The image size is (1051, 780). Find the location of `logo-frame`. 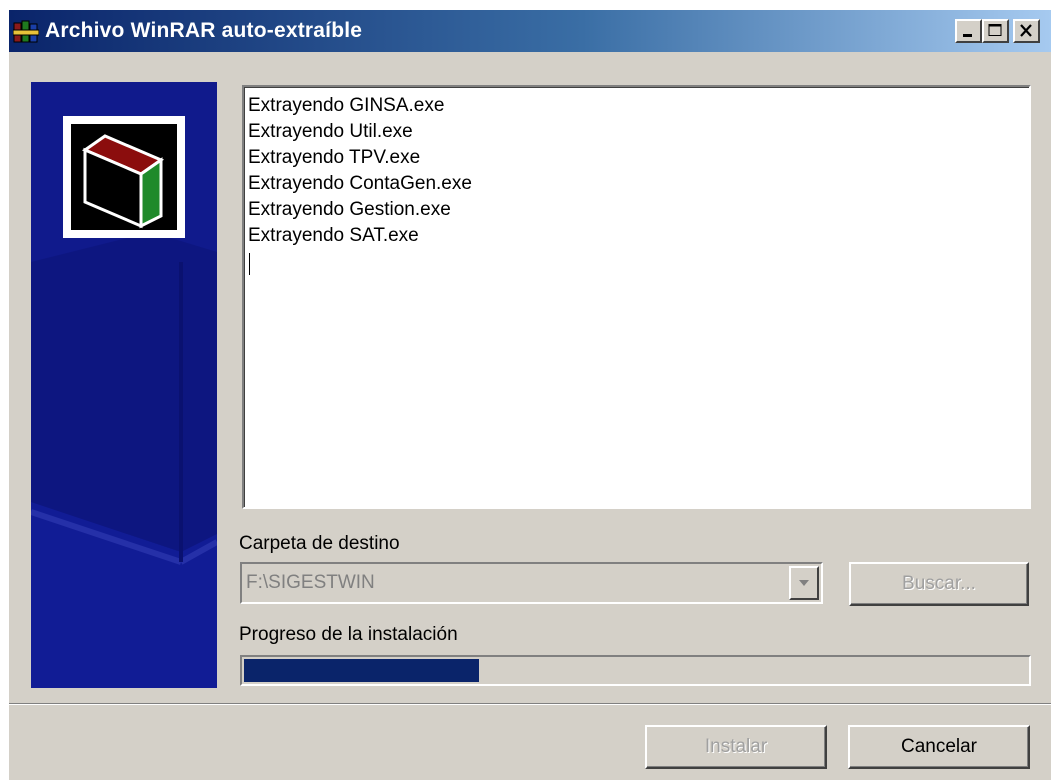

logo-frame is located at coordinates (124, 177).